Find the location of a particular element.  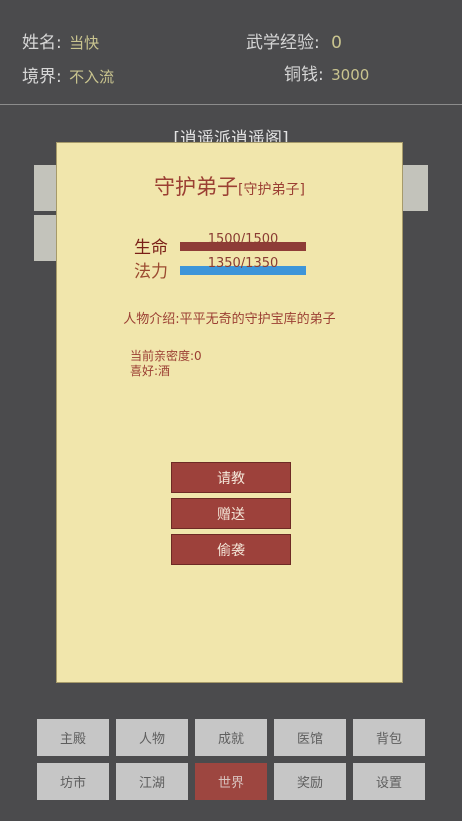

nav-achievements: 成就 is located at coordinates (231, 737).